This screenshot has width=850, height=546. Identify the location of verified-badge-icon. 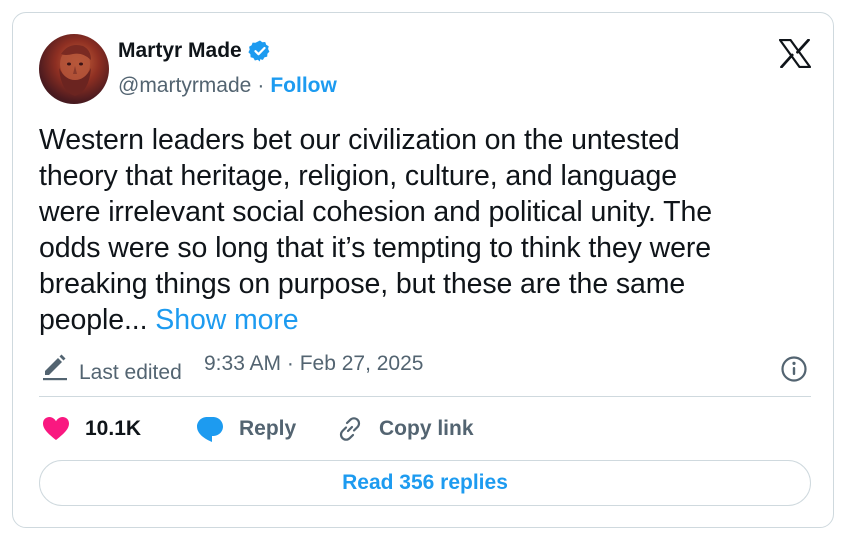
(259, 51).